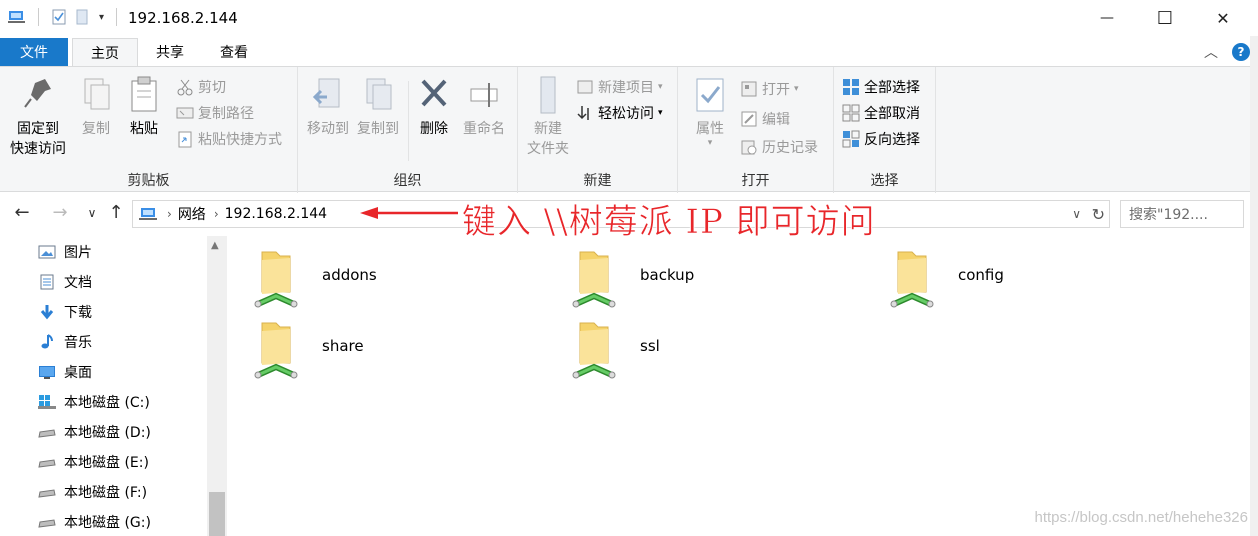 The height and width of the screenshot is (536, 1258). What do you see at coordinates (981, 275) in the screenshot?
I see `folder-name: config` at bounding box center [981, 275].